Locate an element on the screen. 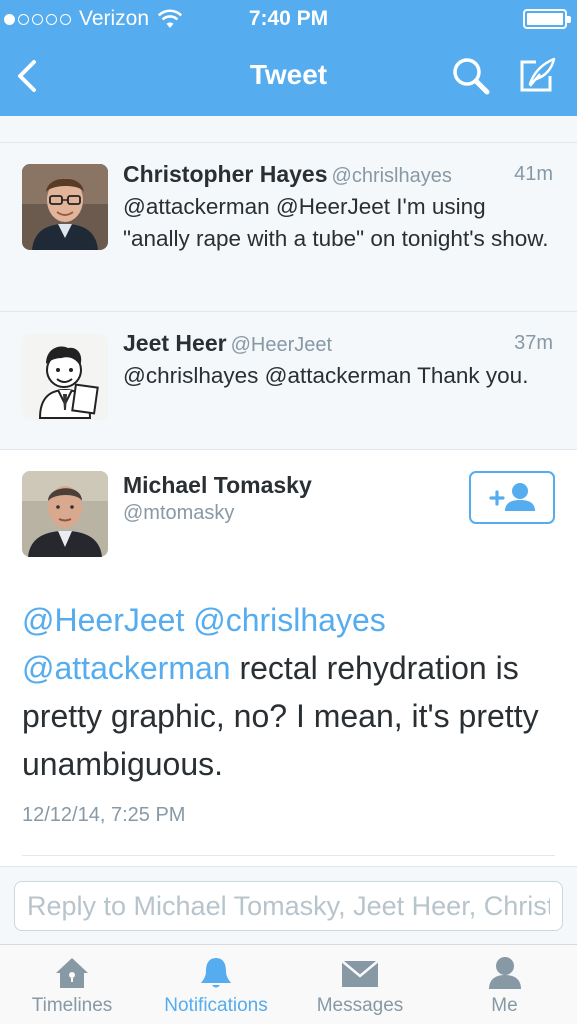 Image resolution: width=577 pixels, height=1024 pixels. reply-bar is located at coordinates (288, 905).